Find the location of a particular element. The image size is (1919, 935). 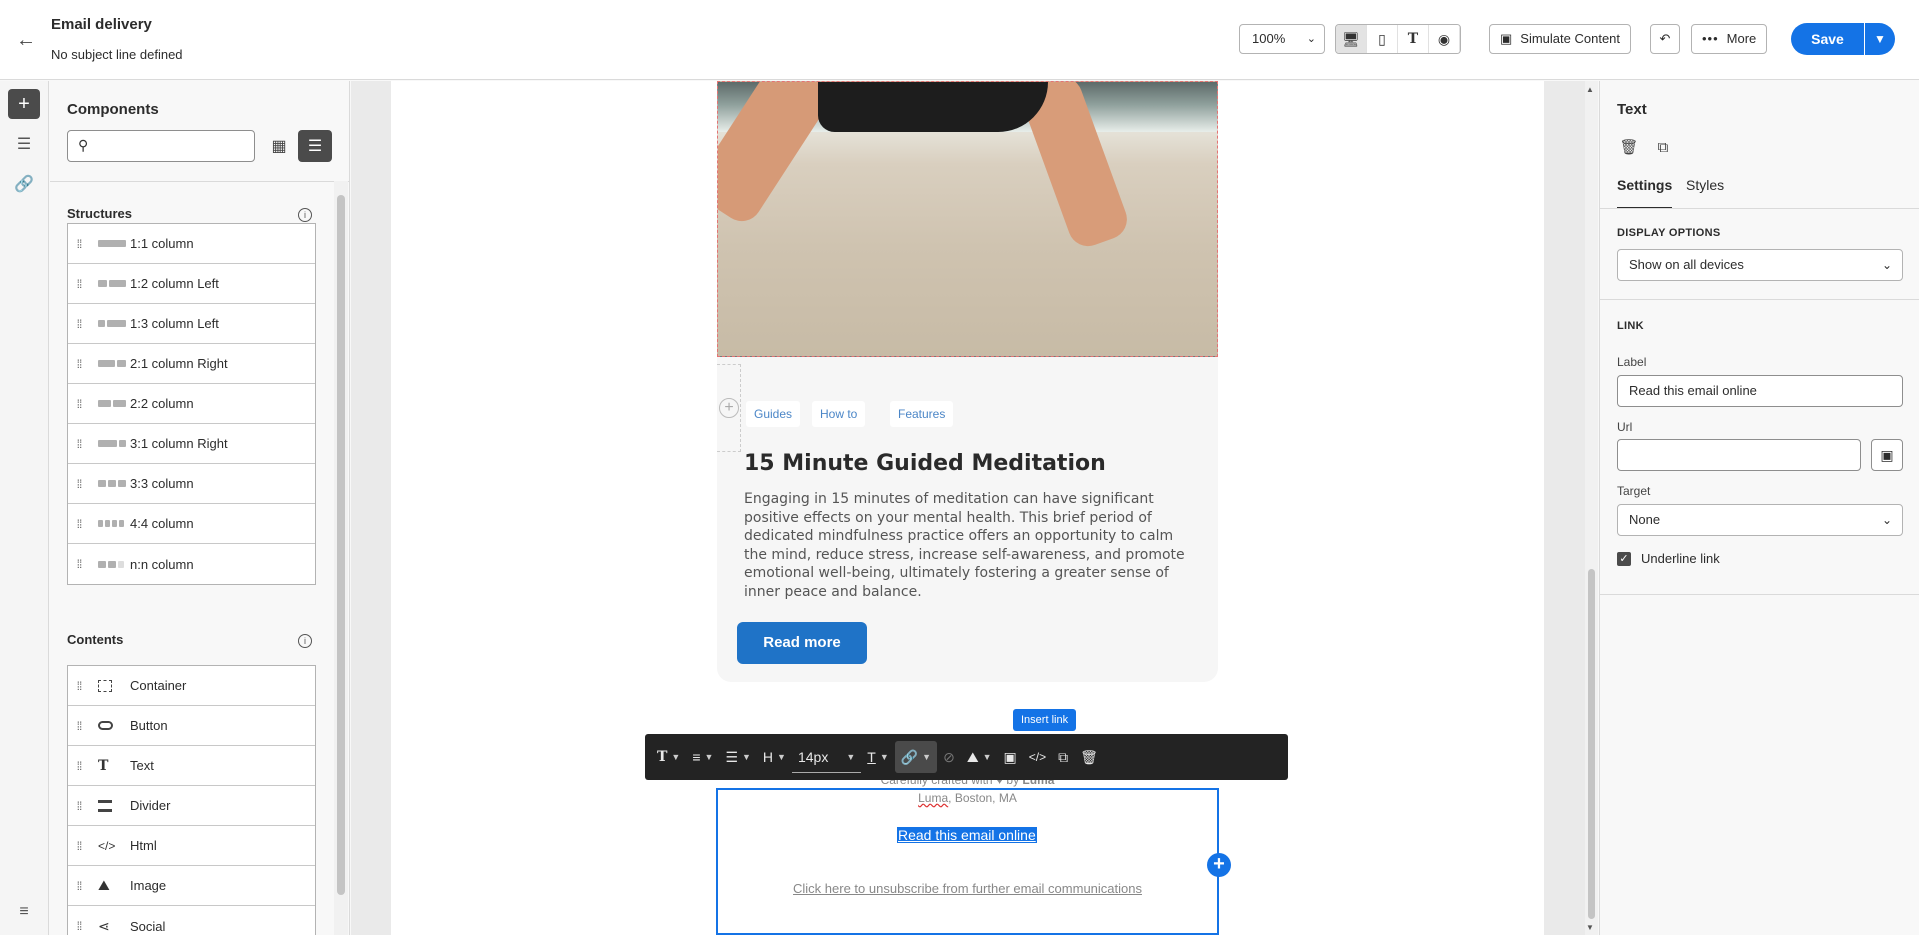

tab-styles: Styles is located at coordinates (1705, 192).